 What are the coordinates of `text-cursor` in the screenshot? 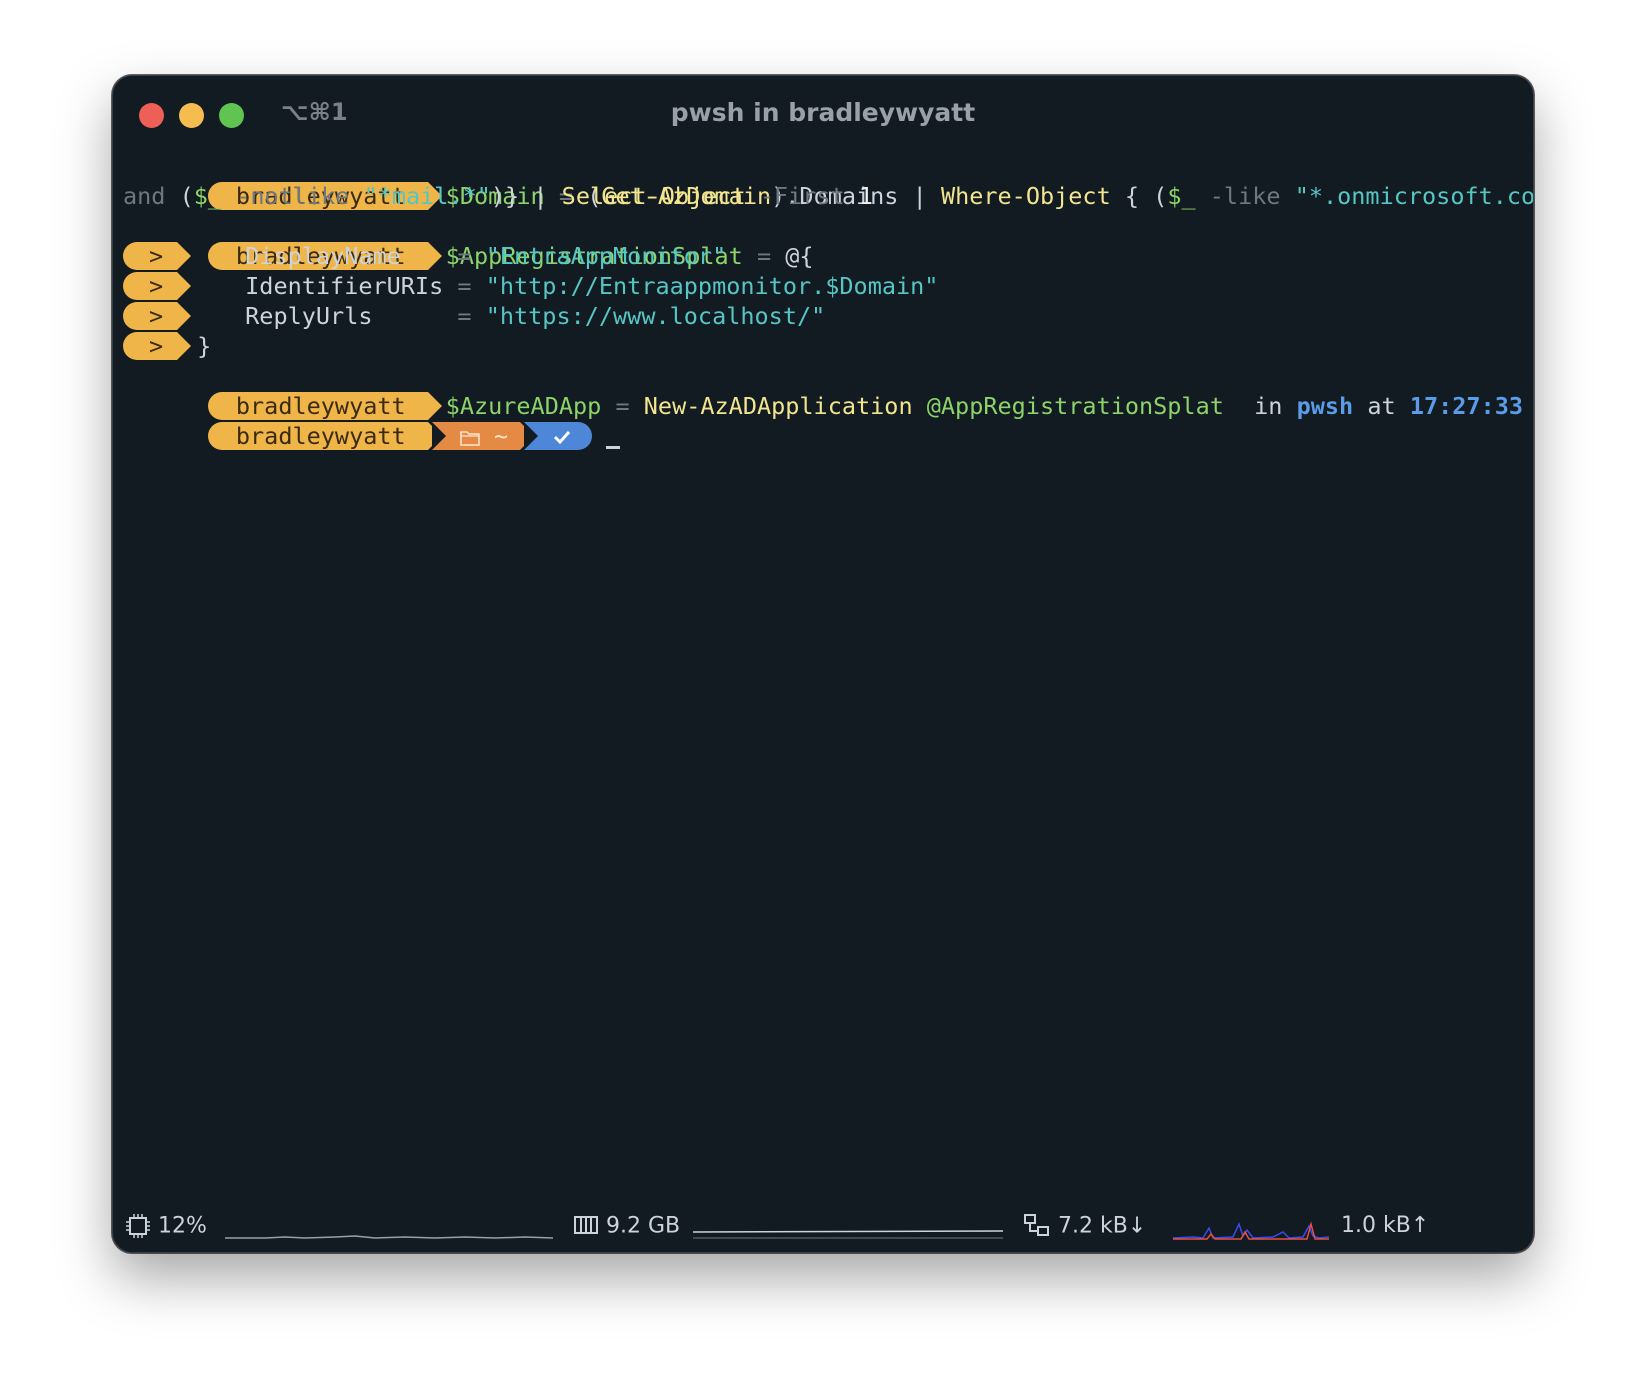 It's located at (612, 447).